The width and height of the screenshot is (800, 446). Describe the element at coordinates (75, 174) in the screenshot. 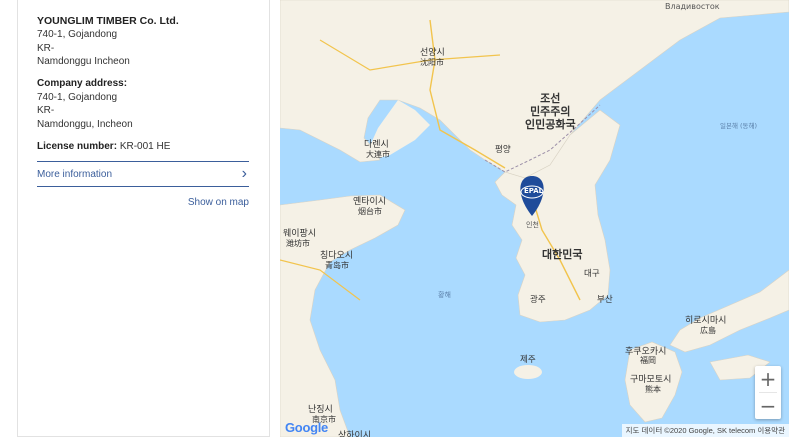

I see `more-information-label: More information` at that location.